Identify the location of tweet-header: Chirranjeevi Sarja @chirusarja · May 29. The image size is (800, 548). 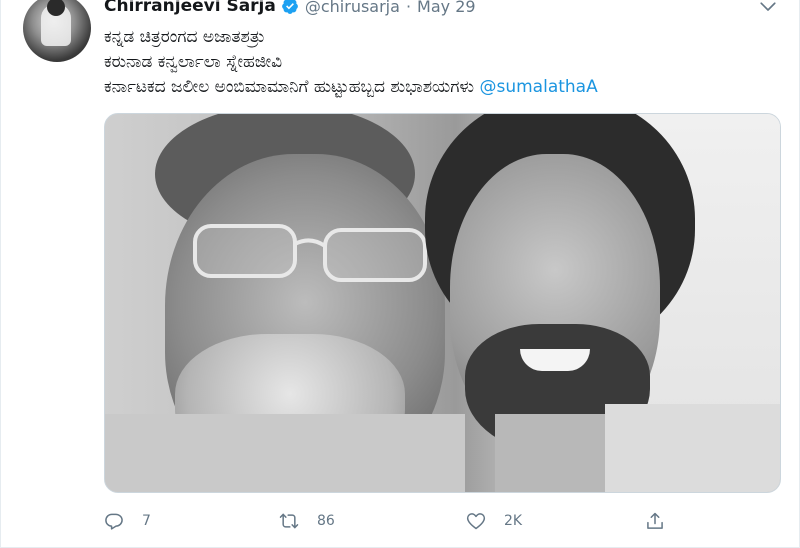
(290, 9).